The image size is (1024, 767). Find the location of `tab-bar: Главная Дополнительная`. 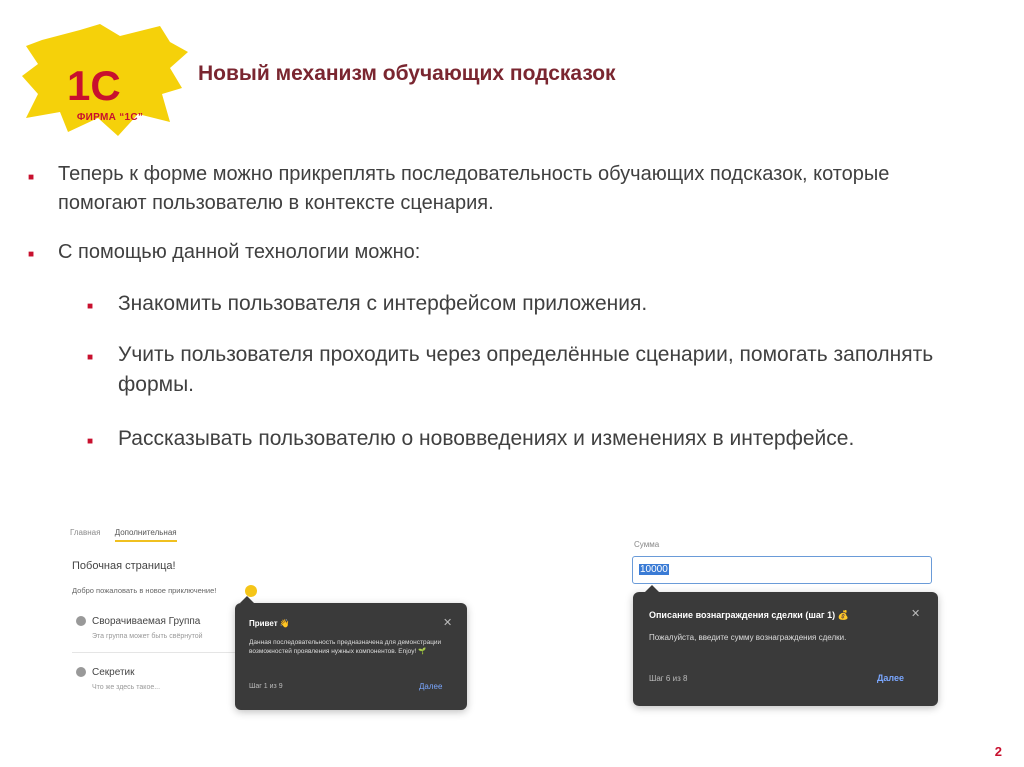

tab-bar: Главная Дополнительная is located at coordinates (129, 535).